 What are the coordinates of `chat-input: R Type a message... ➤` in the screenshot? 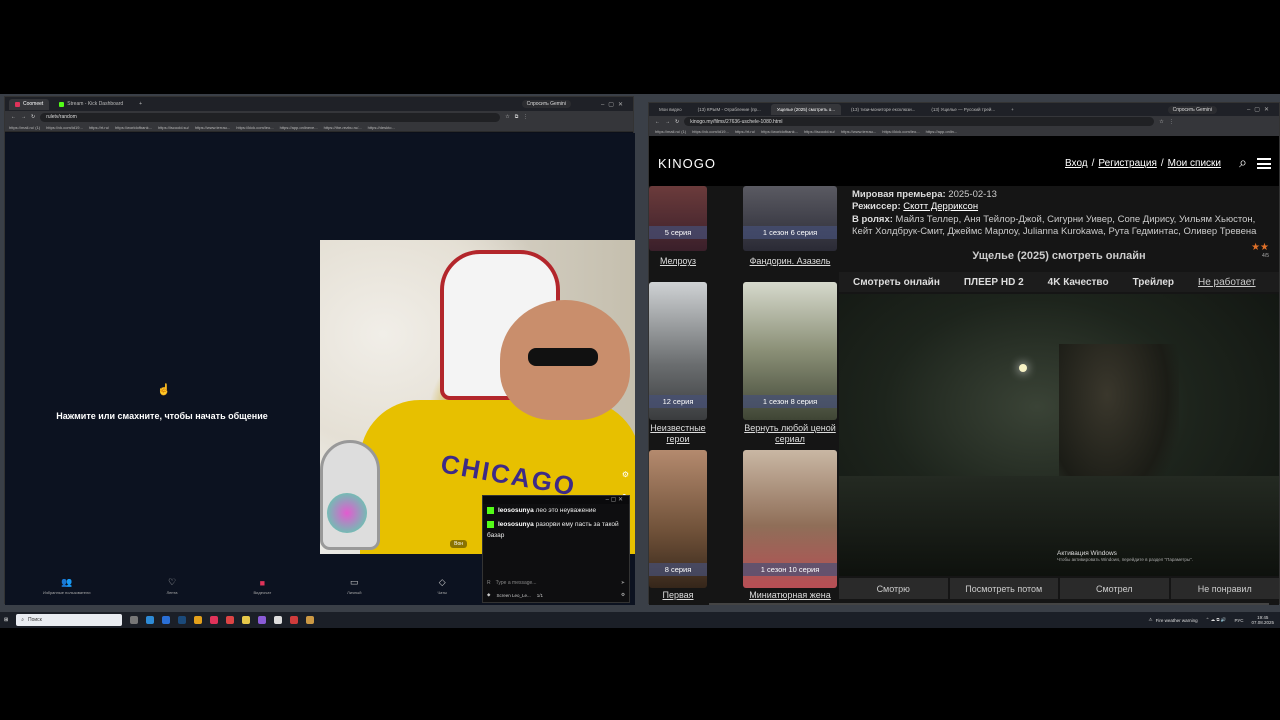 It's located at (556, 583).